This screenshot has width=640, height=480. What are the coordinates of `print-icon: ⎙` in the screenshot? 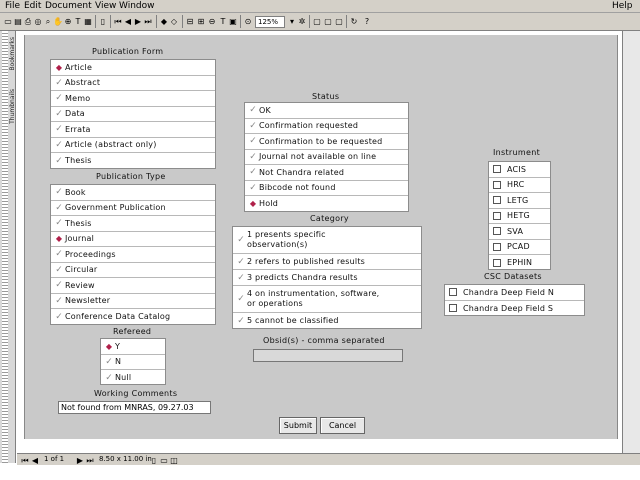 It's located at (28, 21).